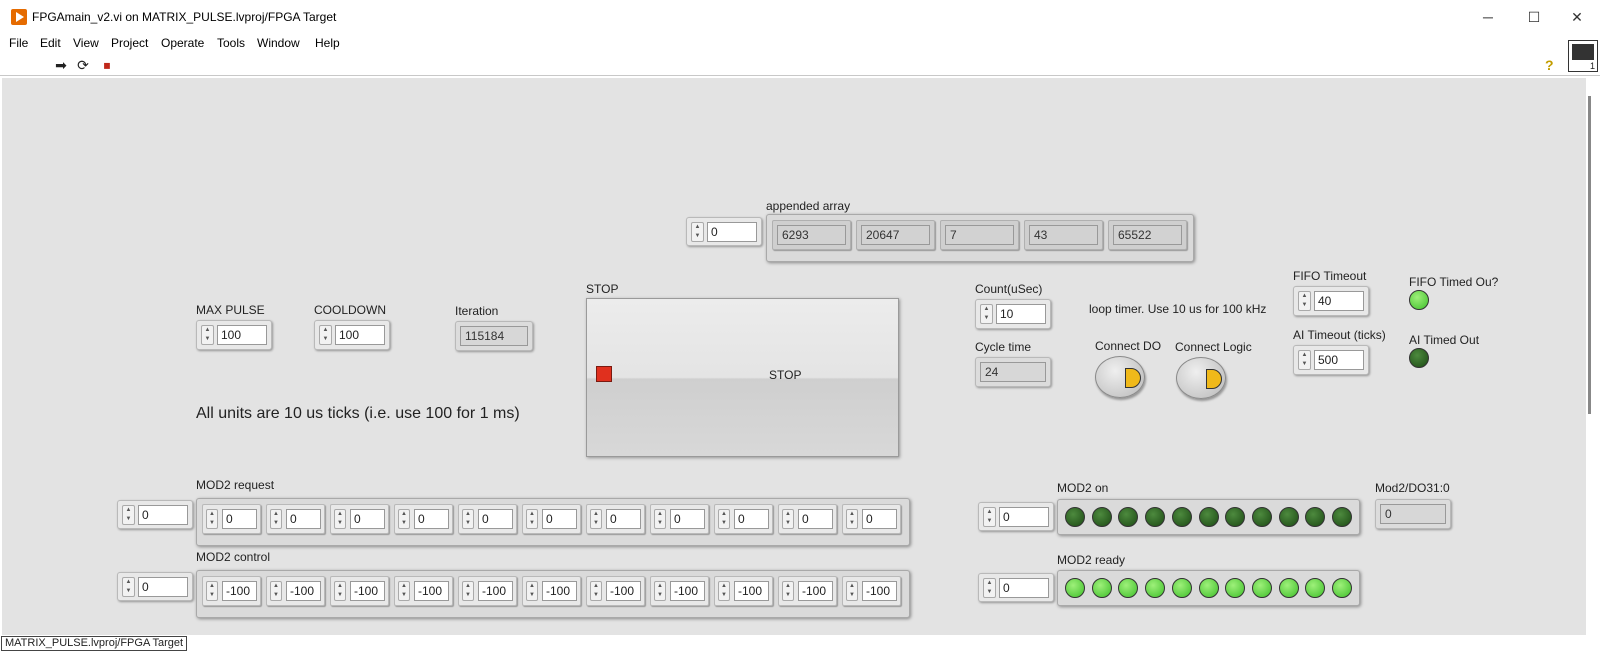 This screenshot has height=651, width=1600. Describe the element at coordinates (1549, 65) in the screenshot. I see `context-help-icon: ?` at that location.